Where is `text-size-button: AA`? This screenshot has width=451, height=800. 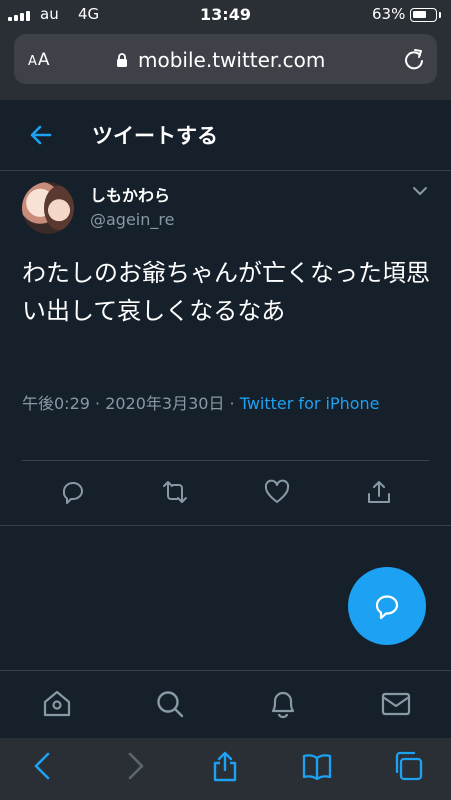 text-size-button: AA is located at coordinates (39, 60).